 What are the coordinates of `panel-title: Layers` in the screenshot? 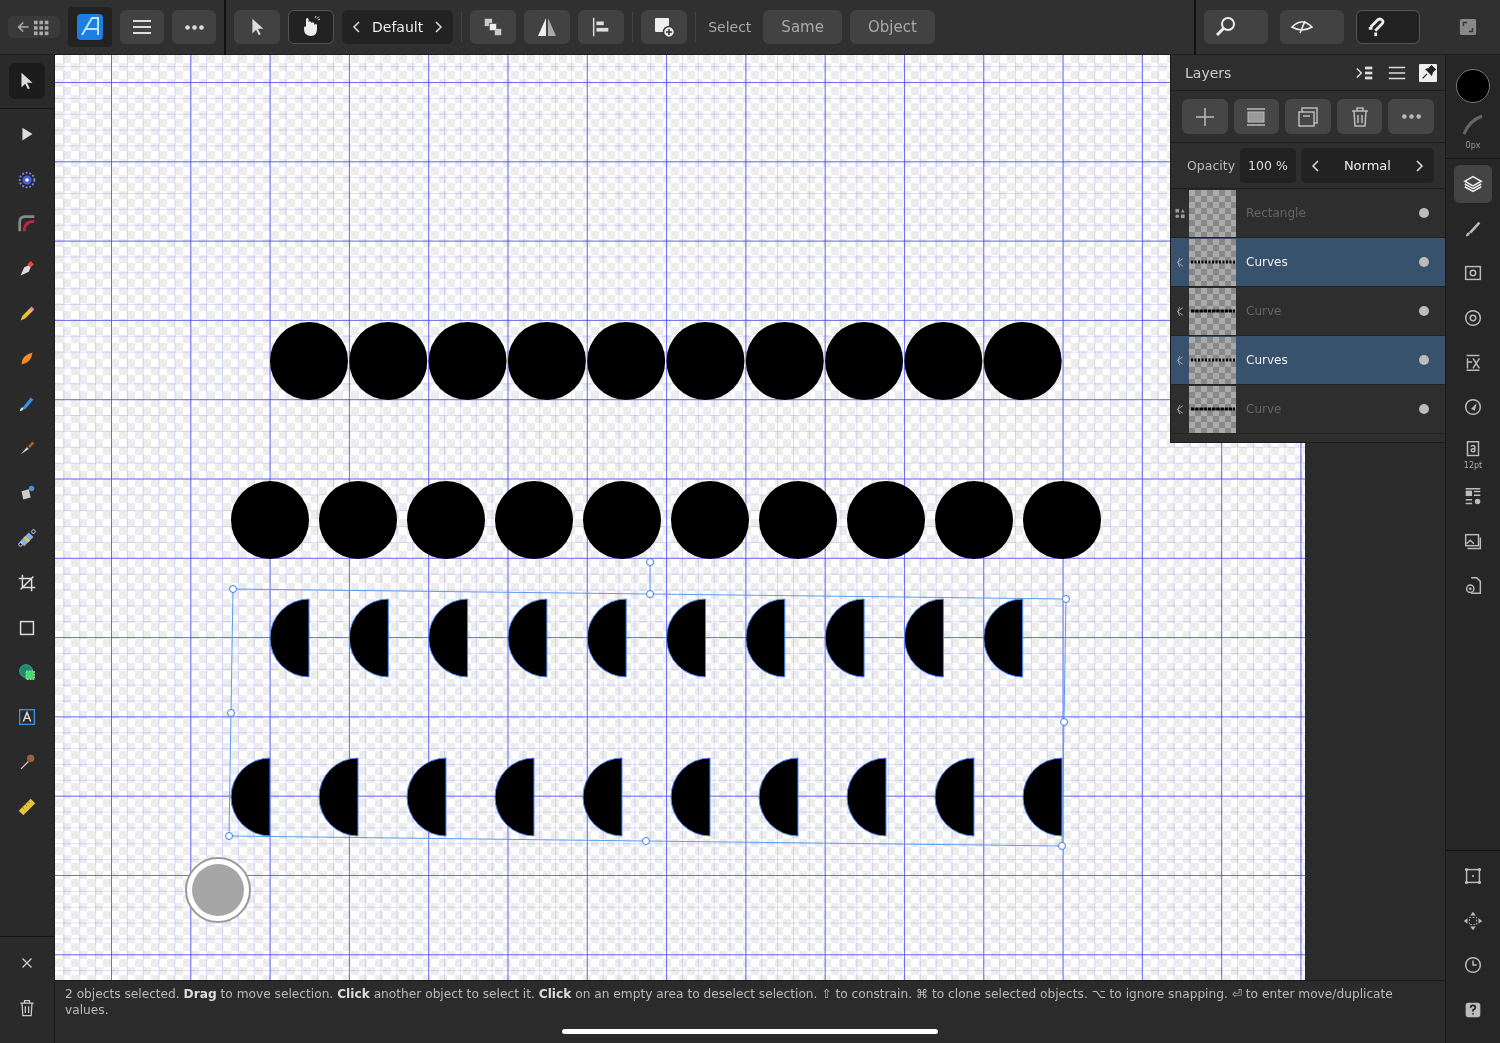 It's located at (1208, 72).